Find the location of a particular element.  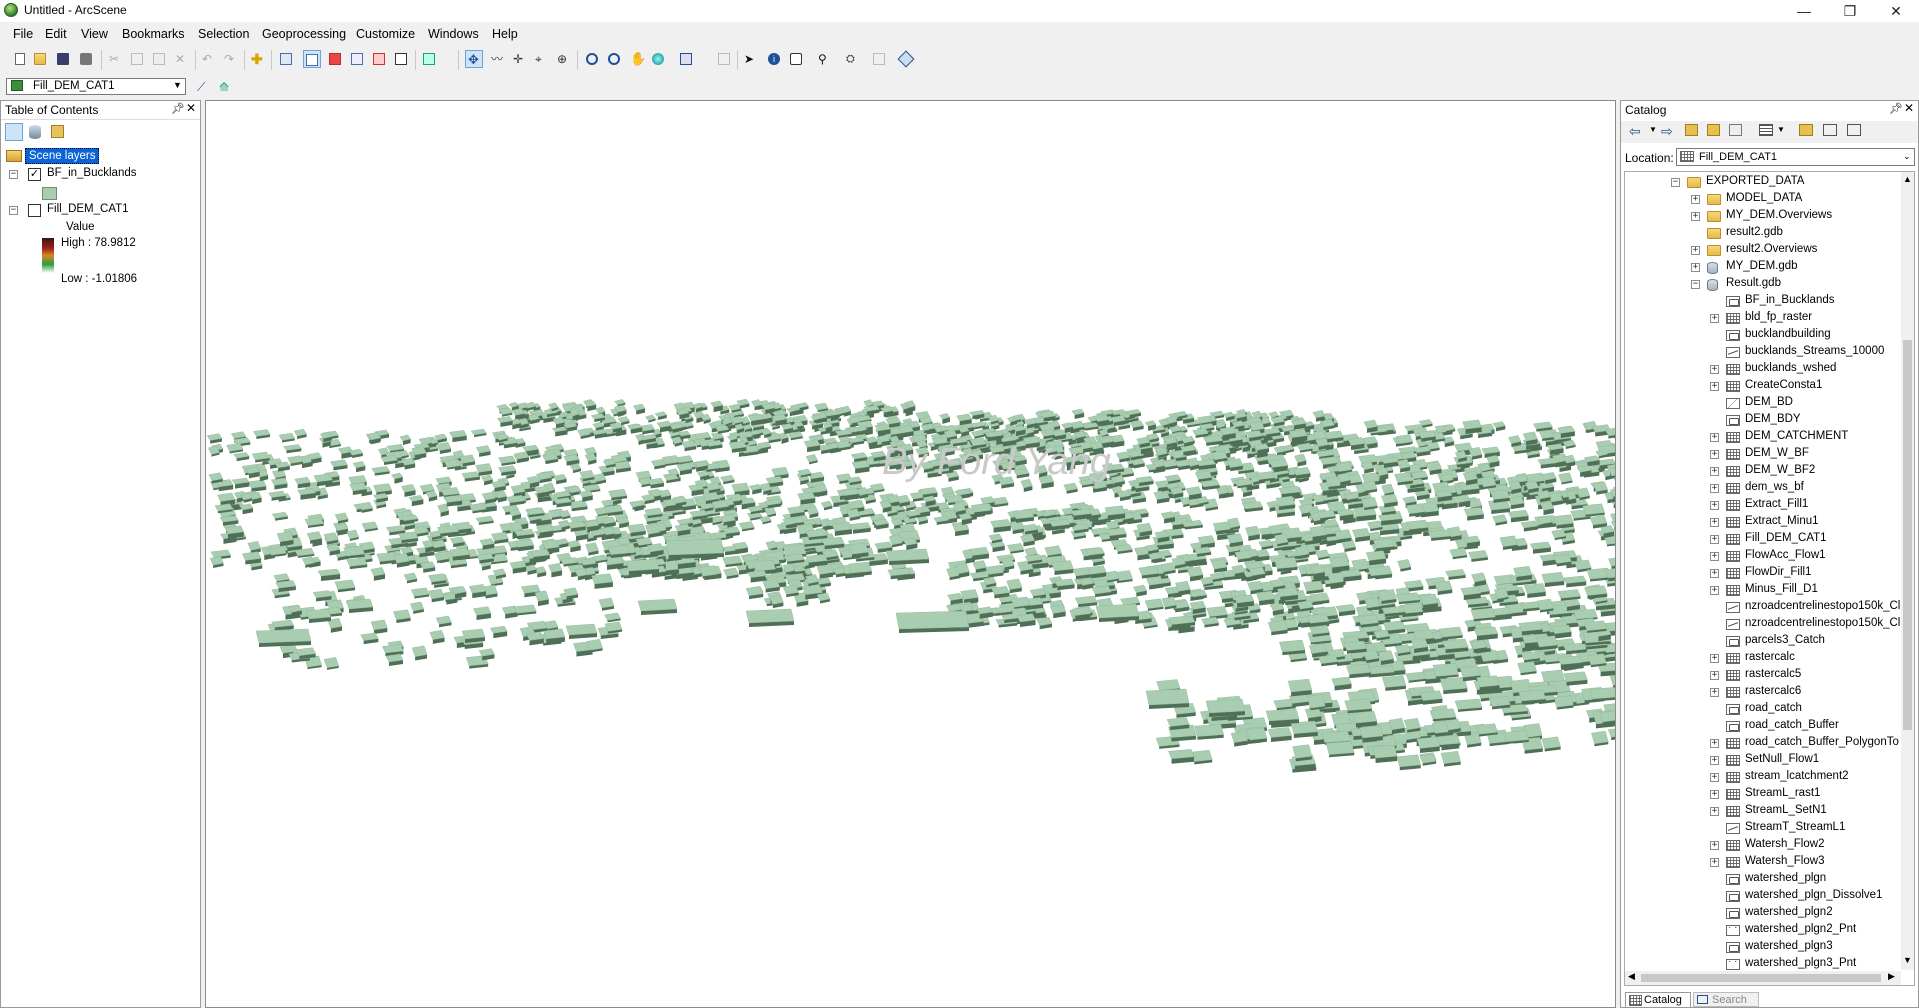

catalog-tree-item: + Extract_Fill1 is located at coordinates (1763, 505).